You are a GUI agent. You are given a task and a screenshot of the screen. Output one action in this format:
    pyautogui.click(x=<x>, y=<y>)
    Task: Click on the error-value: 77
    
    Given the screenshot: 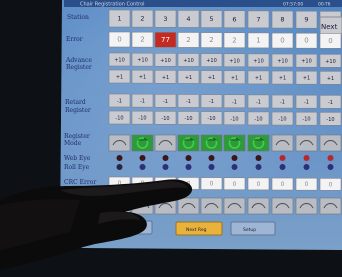 What is the action you would take?
    pyautogui.click(x=165, y=40)
    